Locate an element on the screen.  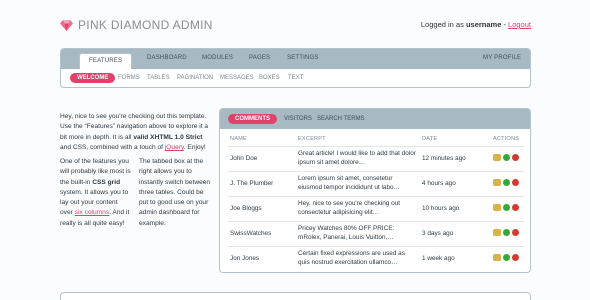
comment-author: SwissWatches is located at coordinates (251, 233).